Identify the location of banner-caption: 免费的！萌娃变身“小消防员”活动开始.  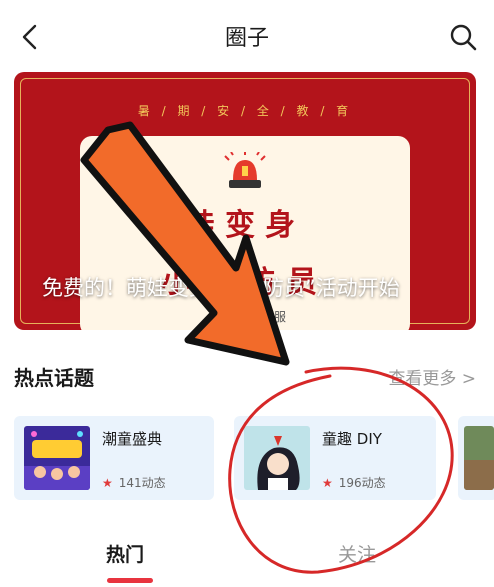
(221, 288).